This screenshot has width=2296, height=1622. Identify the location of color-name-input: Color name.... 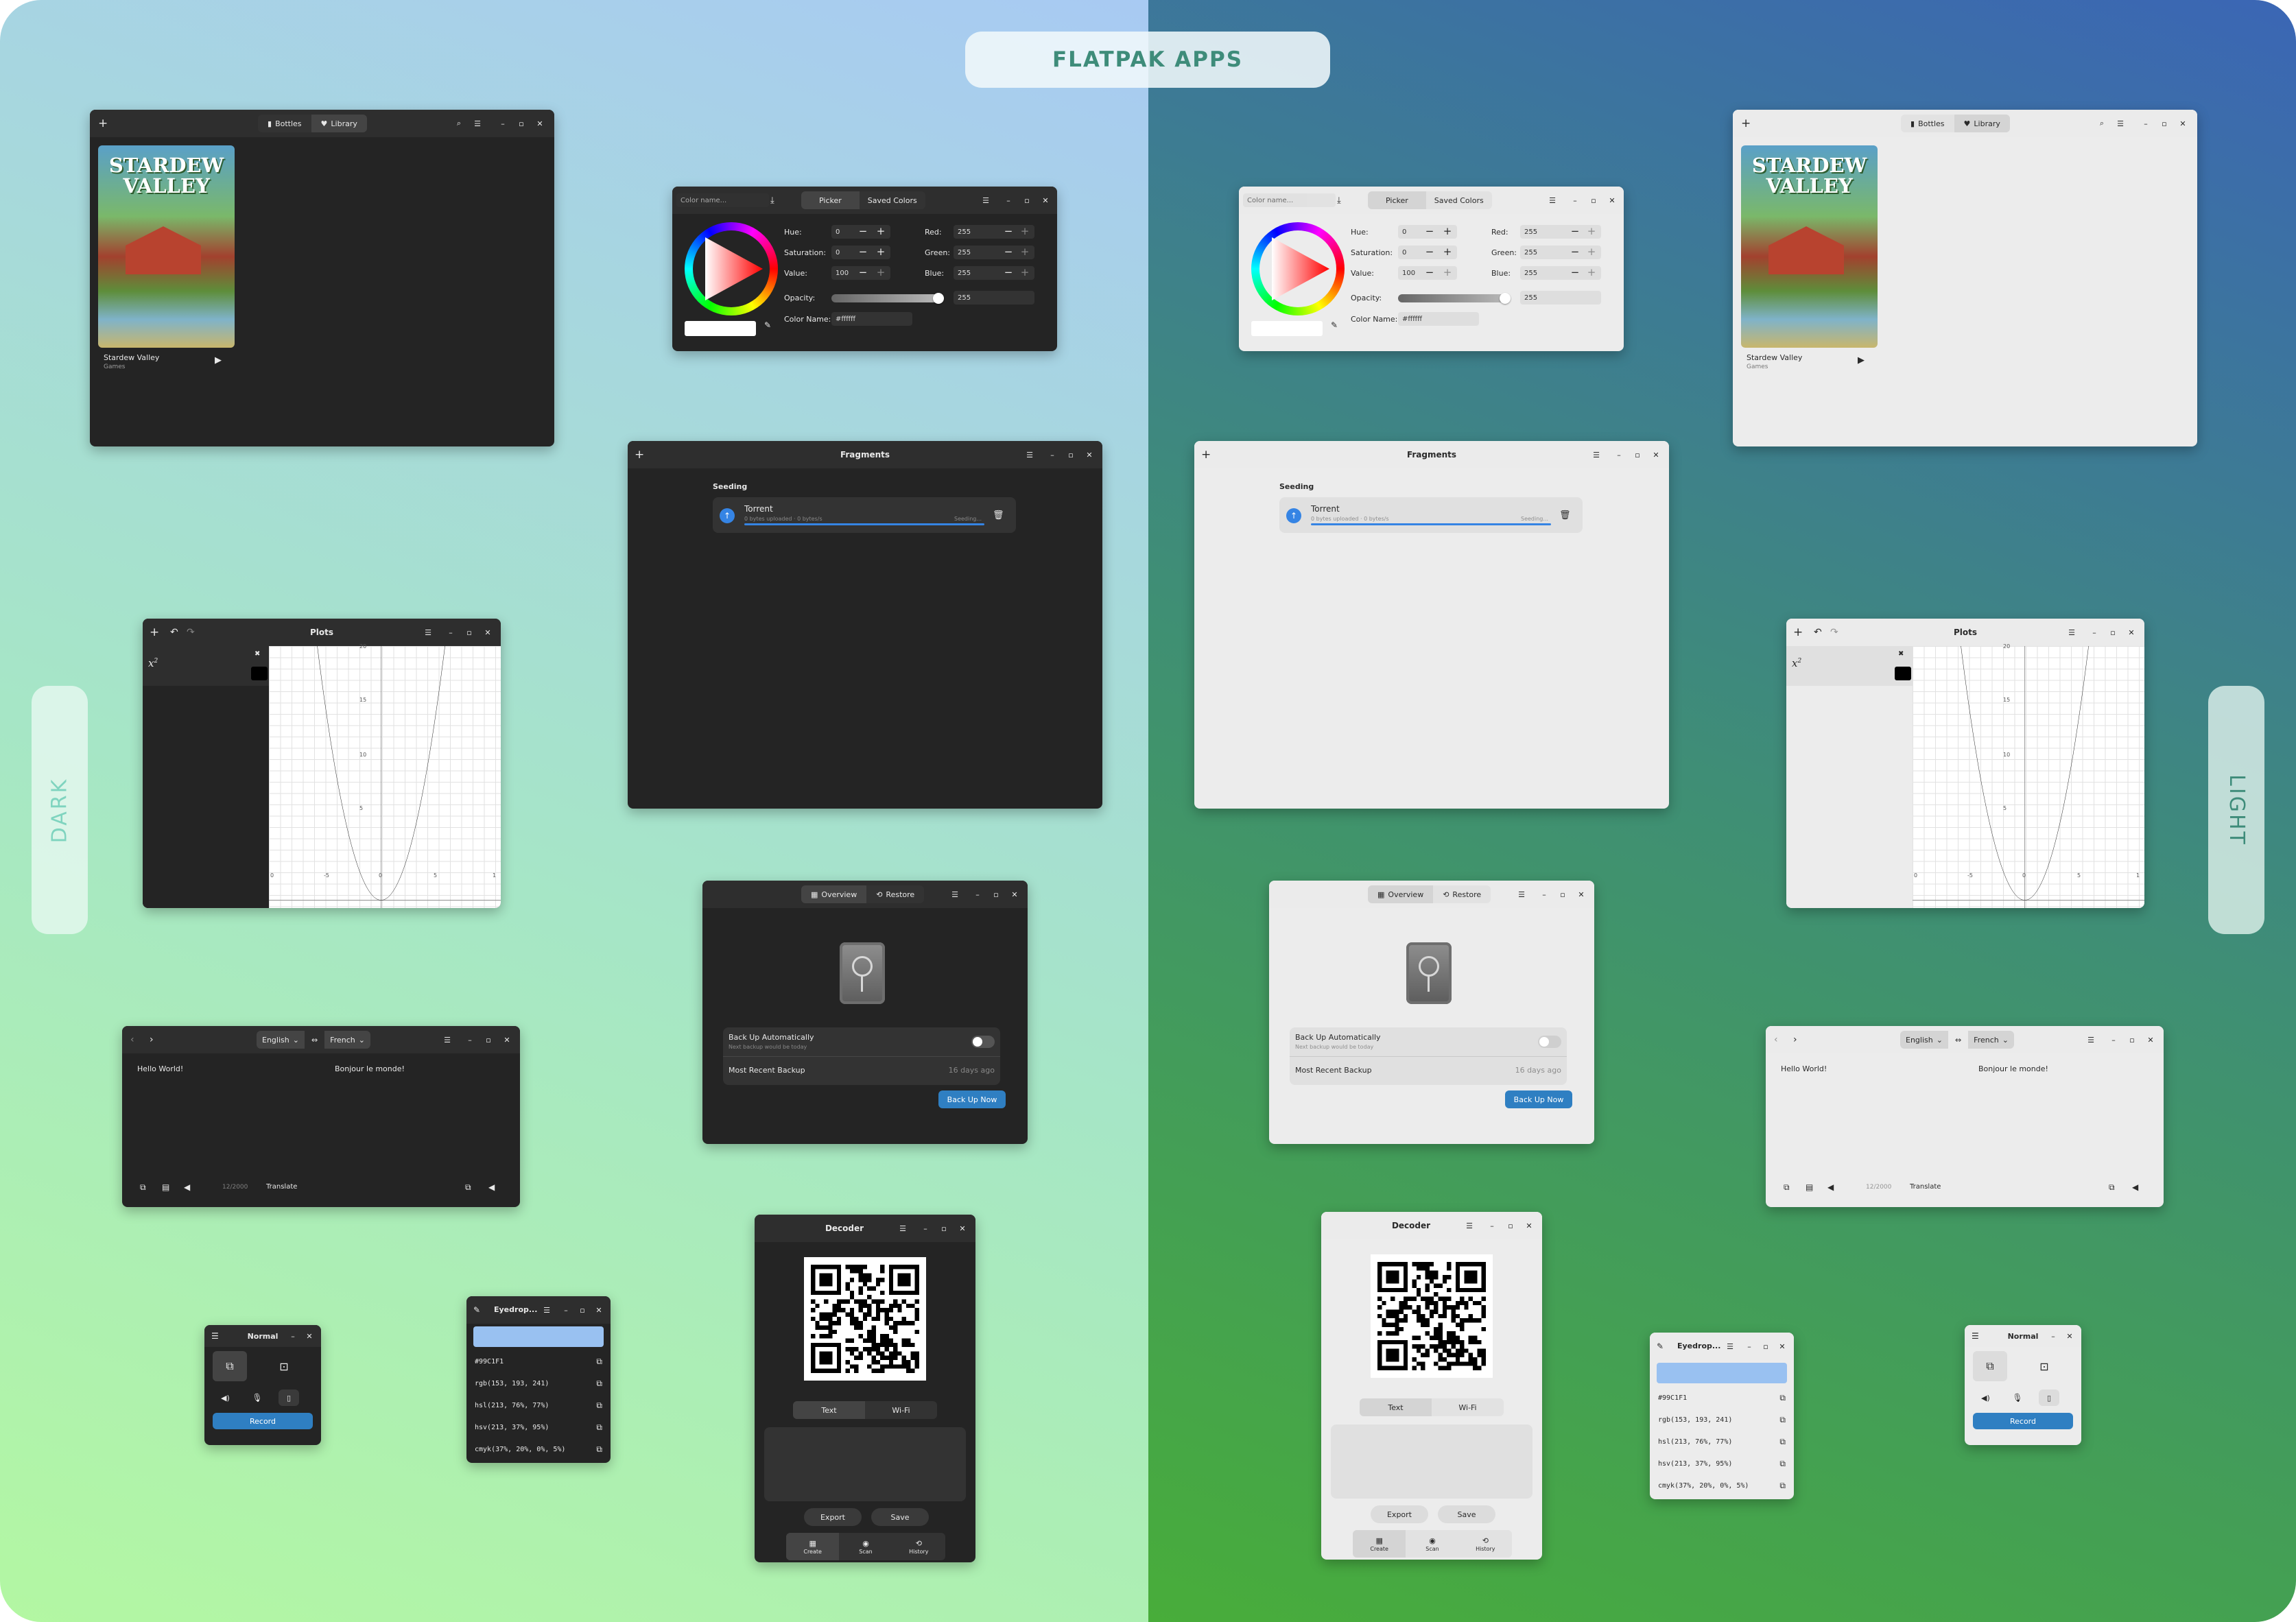
(722, 200).